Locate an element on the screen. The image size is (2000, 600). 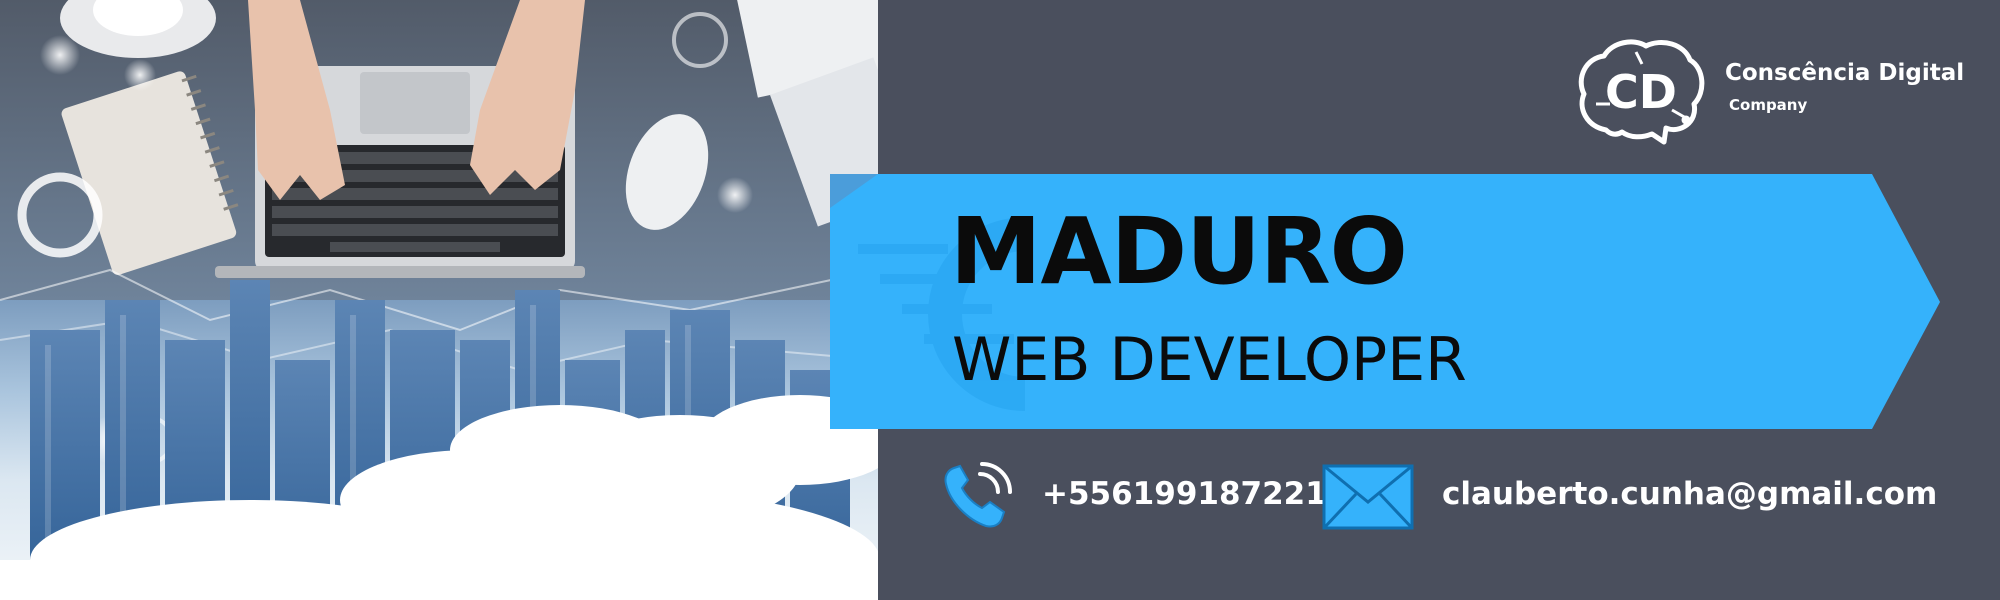
phone-number: +5561991872219 is located at coordinates (1195, 494).